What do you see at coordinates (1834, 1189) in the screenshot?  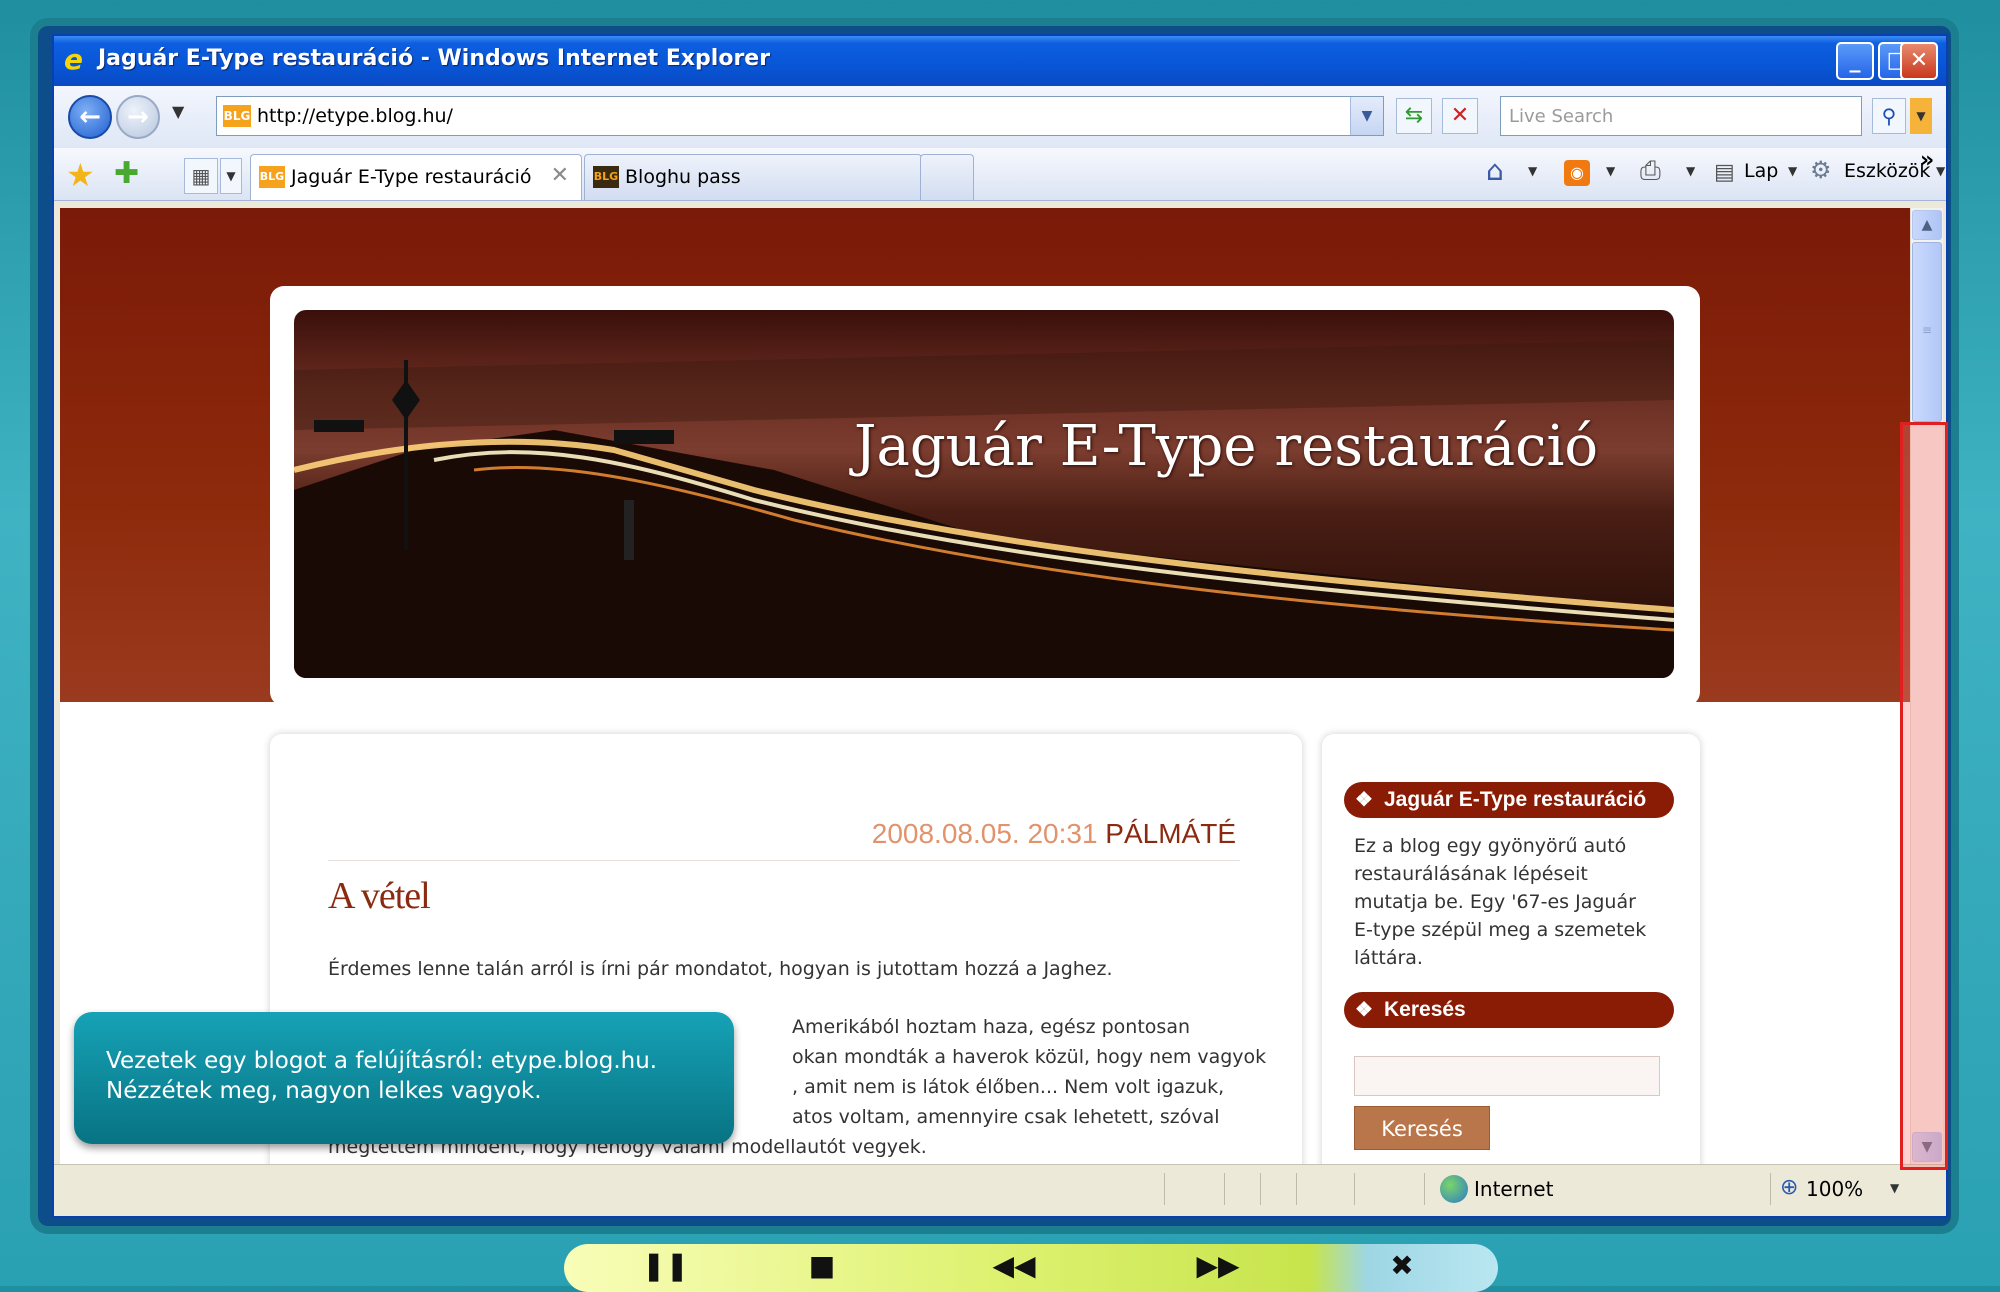 I see `zoom-level: 100%` at bounding box center [1834, 1189].